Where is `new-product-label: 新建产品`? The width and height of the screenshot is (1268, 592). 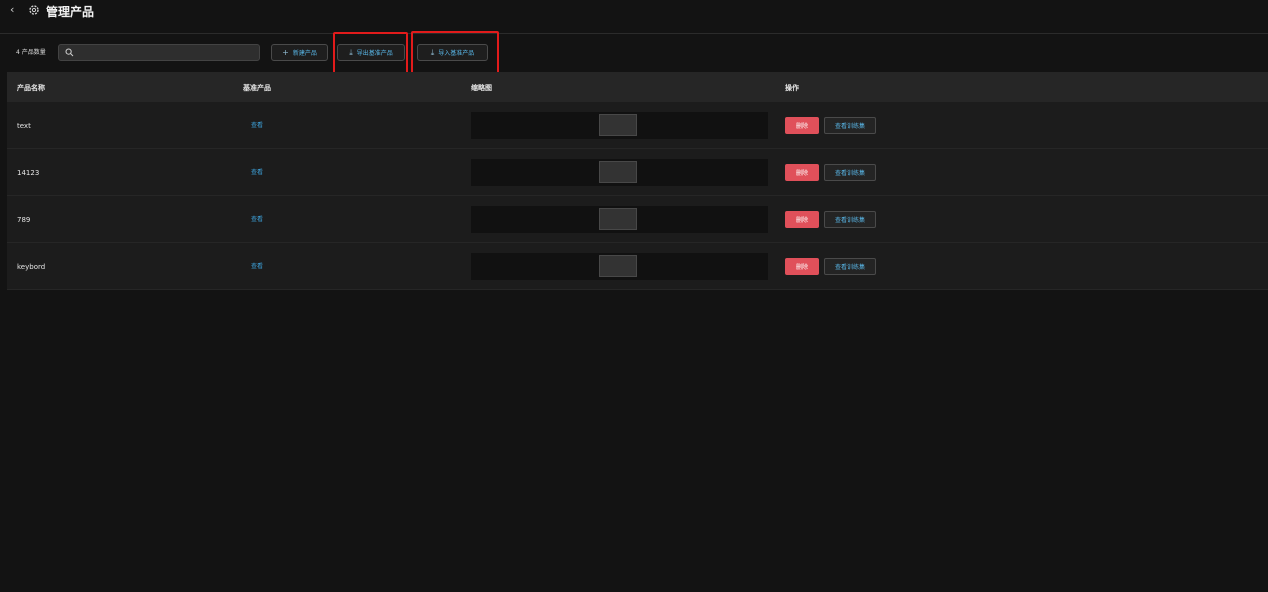
new-product-label: 新建产品 is located at coordinates (304, 53).